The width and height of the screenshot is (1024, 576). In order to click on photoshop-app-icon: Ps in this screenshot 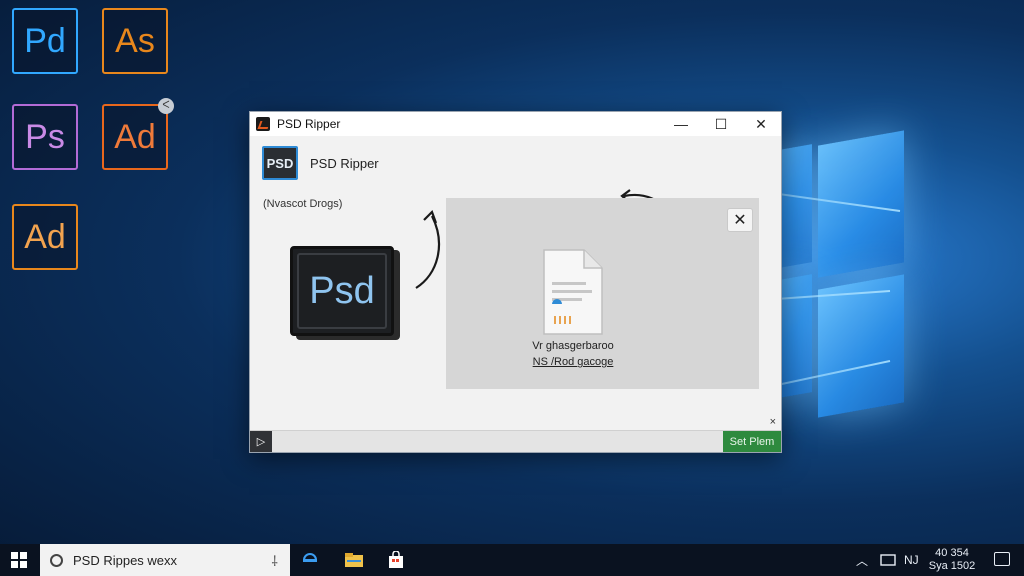, I will do `click(45, 137)`.